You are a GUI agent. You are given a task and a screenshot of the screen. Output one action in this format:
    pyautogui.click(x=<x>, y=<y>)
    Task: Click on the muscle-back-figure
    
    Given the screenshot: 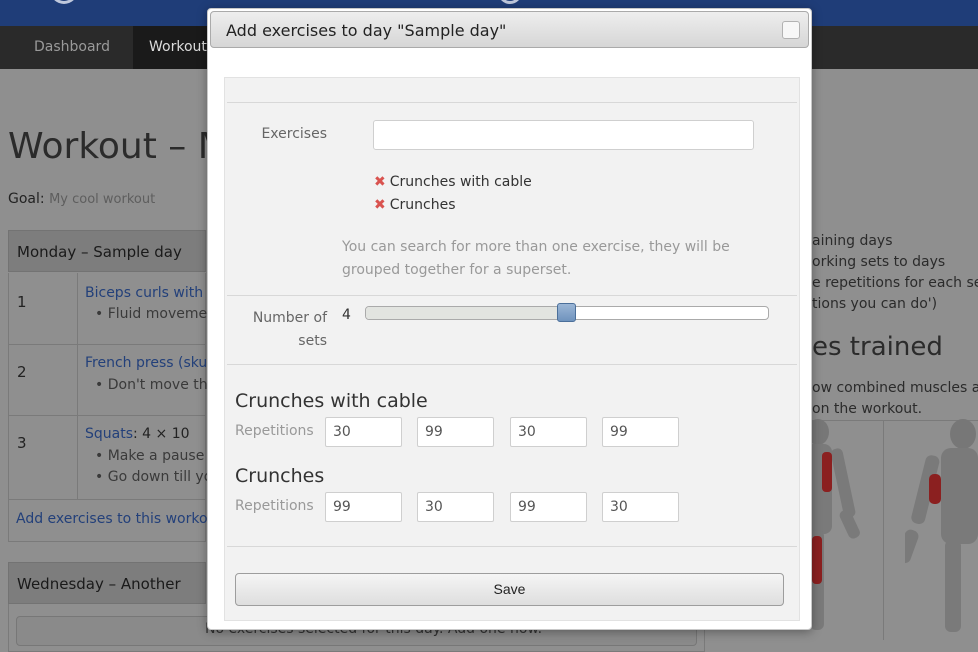 What is the action you would take?
    pyautogui.click(x=941, y=525)
    